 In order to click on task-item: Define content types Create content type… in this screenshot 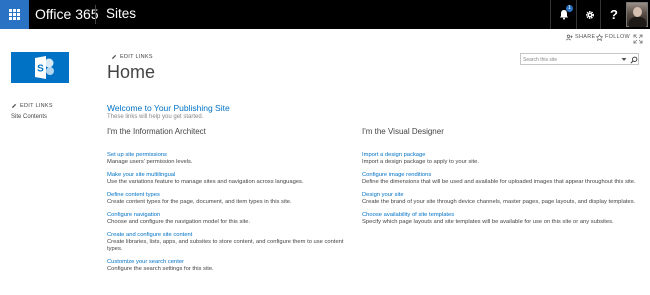, I will do `click(232, 199)`.